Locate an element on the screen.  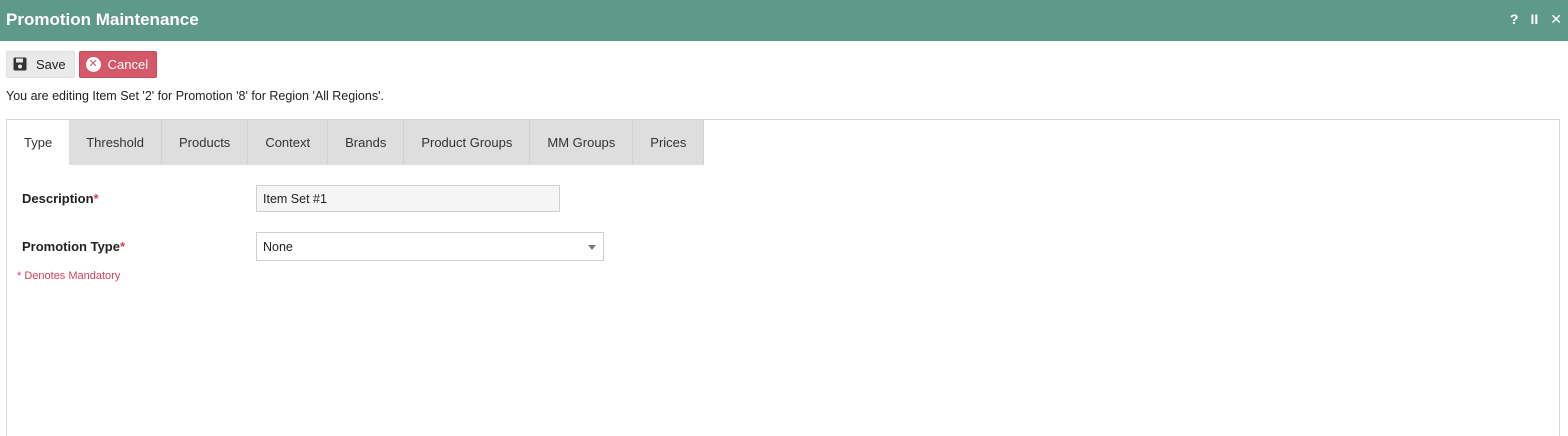
toolbar: Save ✕ Cancel is located at coordinates (82, 64).